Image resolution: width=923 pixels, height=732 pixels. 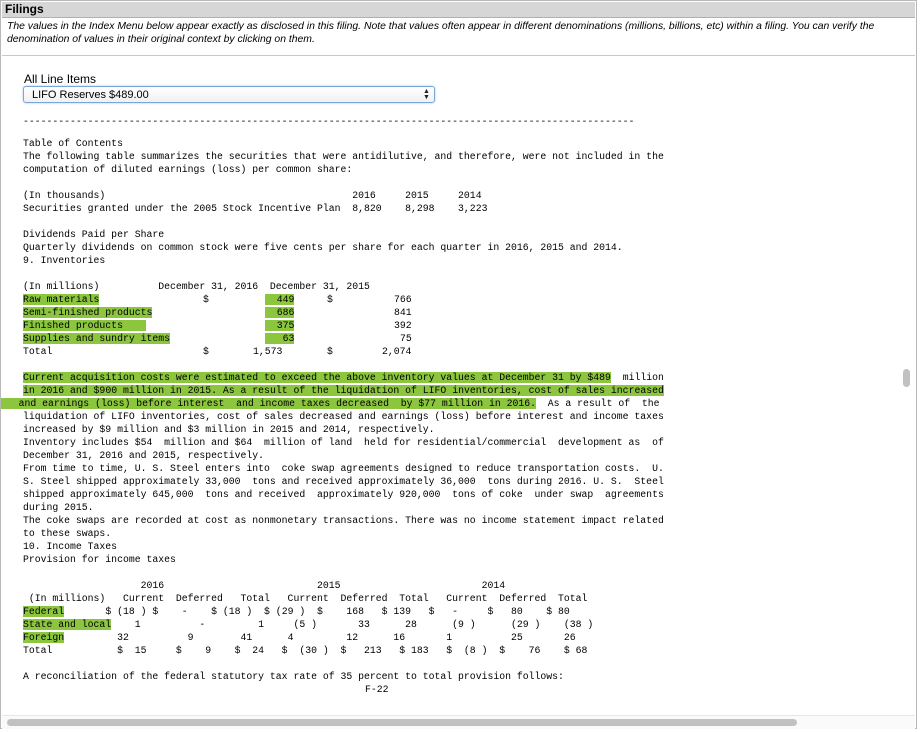 What do you see at coordinates (402, 722) in the screenshot?
I see `horizontal-scroll-thumb` at bounding box center [402, 722].